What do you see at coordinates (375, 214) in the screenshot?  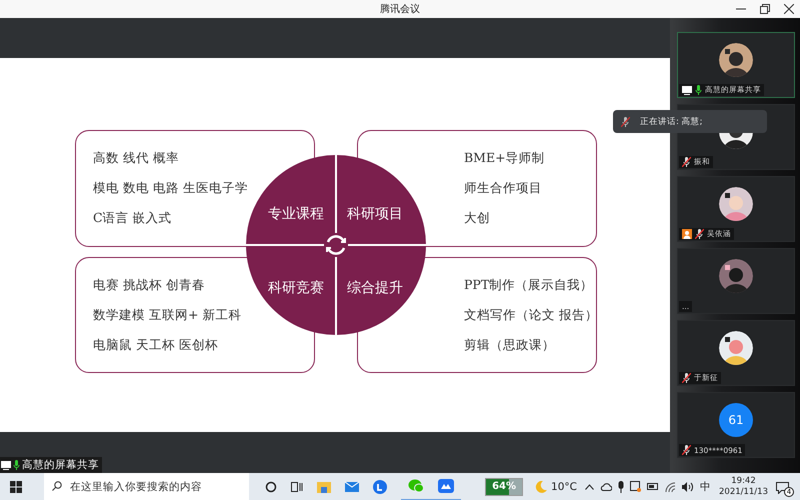 I see `quadrant-label: 科研项目` at bounding box center [375, 214].